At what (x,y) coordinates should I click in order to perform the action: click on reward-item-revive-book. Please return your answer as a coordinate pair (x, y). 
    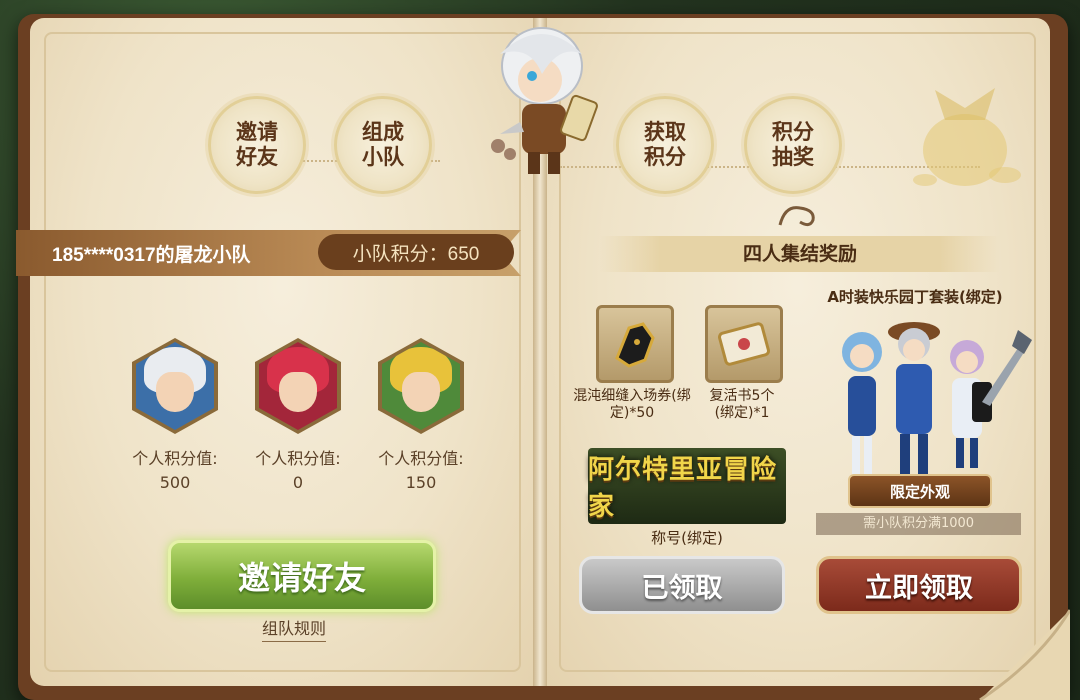
    Looking at the image, I should click on (744, 344).